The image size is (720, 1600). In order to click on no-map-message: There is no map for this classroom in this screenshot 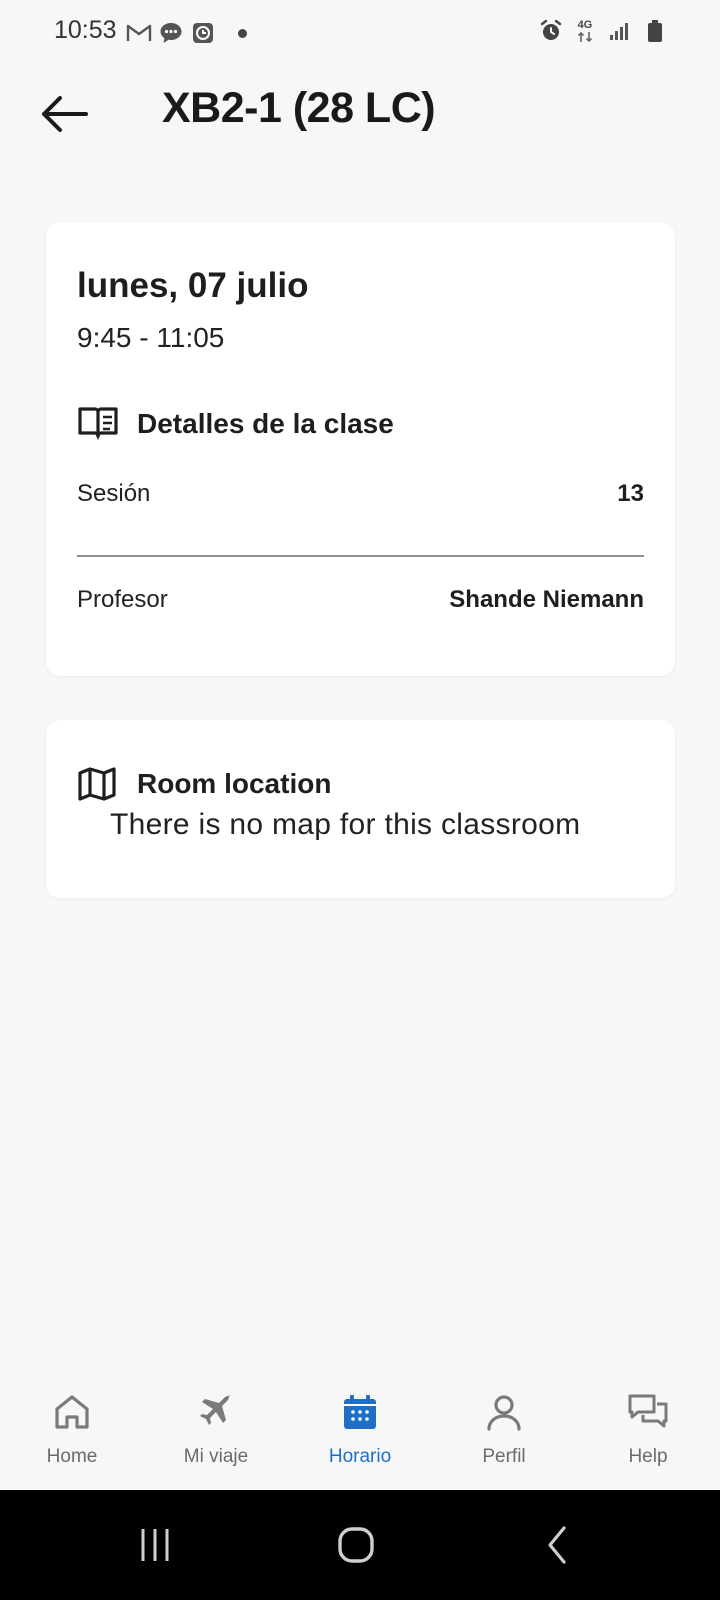, I will do `click(345, 824)`.